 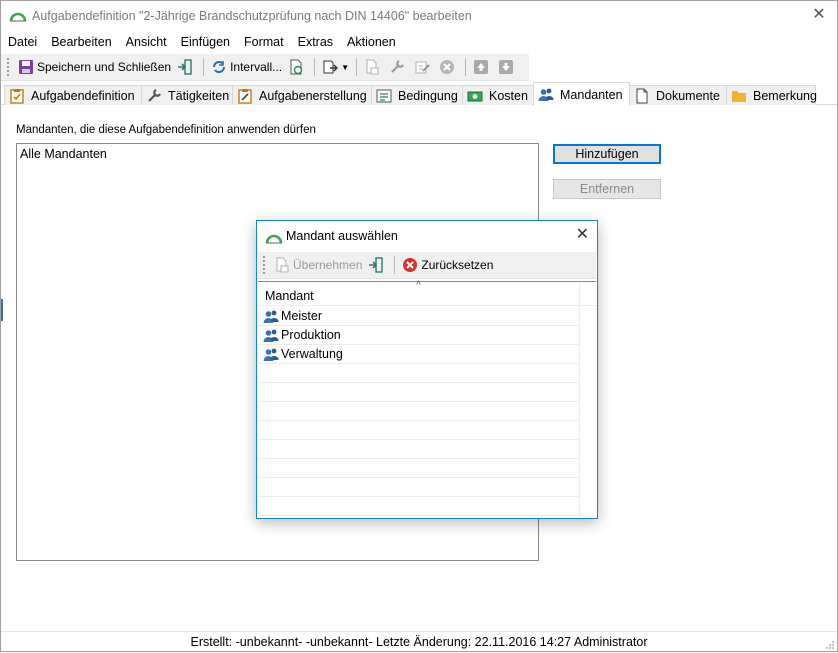 I want to click on table-row: Meister, so click(x=418, y=316).